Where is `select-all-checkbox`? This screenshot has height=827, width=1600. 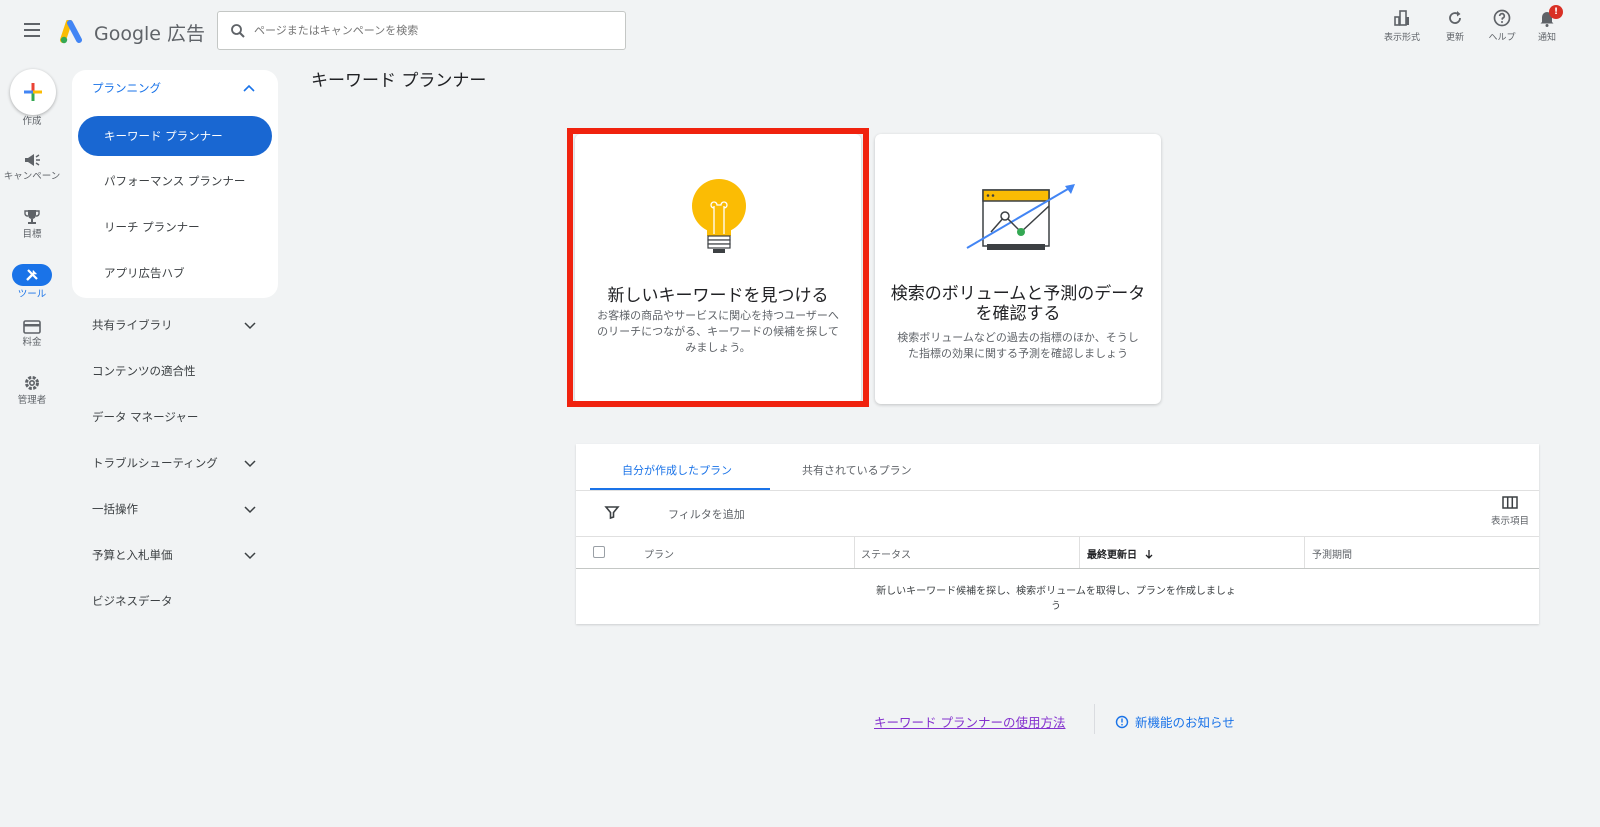 select-all-checkbox is located at coordinates (599, 552).